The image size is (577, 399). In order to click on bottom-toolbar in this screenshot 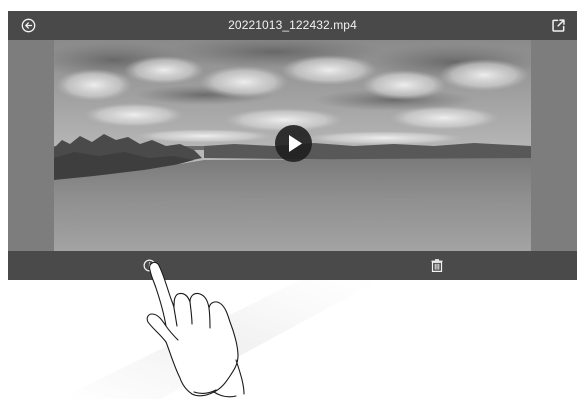, I will do `click(292, 265)`.